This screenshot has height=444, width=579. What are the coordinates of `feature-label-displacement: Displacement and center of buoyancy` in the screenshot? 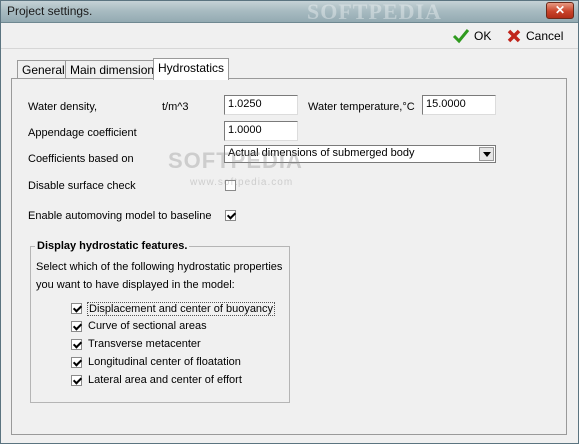 It's located at (181, 309).